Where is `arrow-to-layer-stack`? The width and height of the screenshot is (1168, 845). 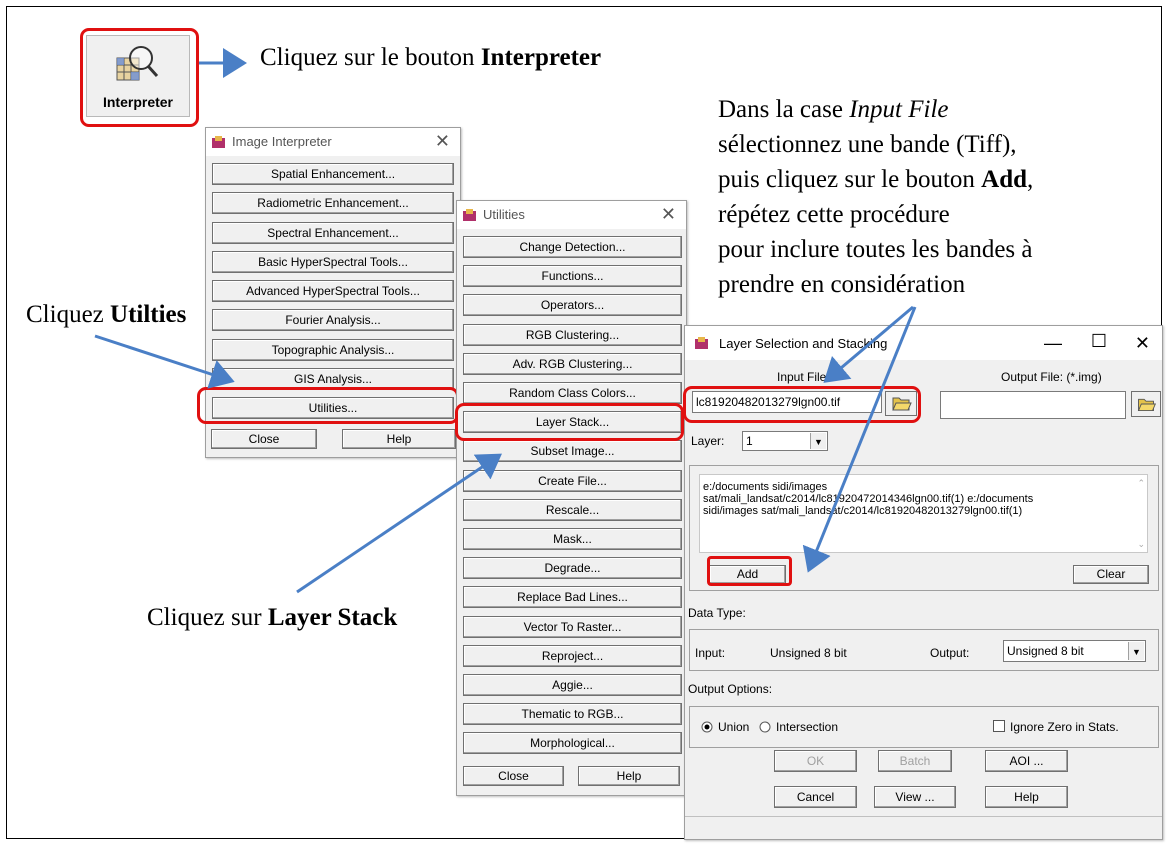 arrow-to-layer-stack is located at coordinates (399, 523).